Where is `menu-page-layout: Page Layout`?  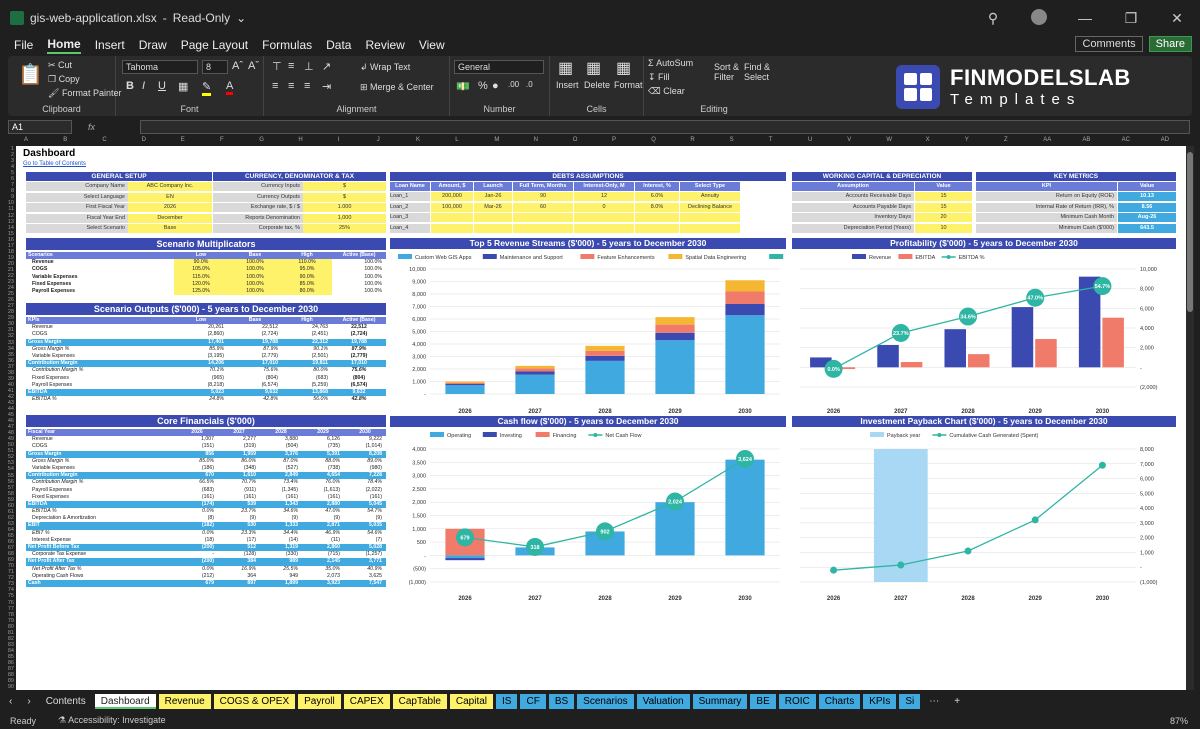 menu-page-layout: Page Layout is located at coordinates (214, 45).